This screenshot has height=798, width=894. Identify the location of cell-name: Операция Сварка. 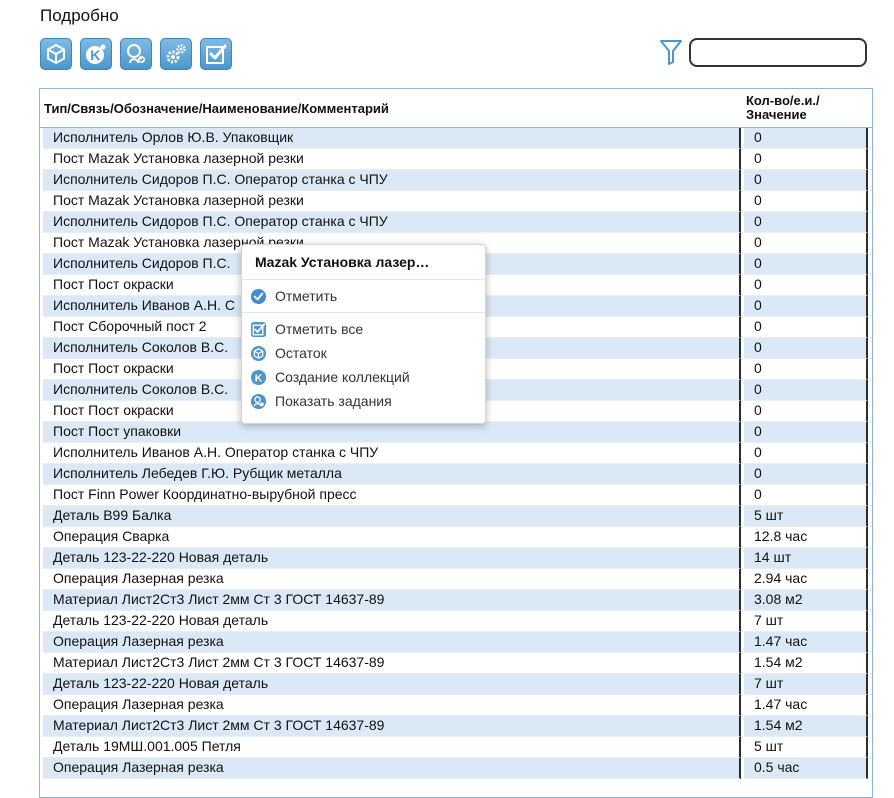
(392, 537).